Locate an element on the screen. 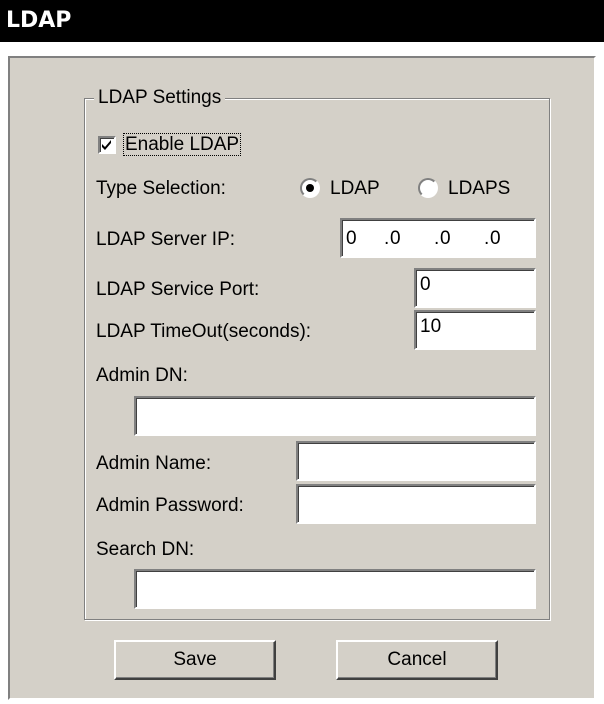  service-port-label: LDAP Service Port: is located at coordinates (178, 289).